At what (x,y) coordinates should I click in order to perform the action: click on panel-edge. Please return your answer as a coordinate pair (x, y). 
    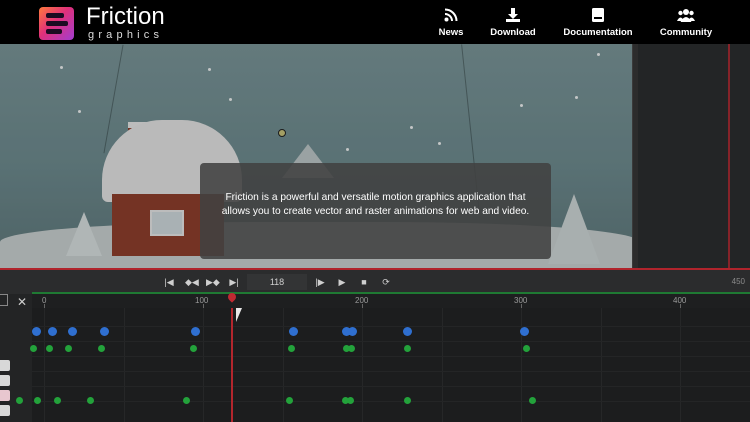
    Looking at the image, I should click on (635, 156).